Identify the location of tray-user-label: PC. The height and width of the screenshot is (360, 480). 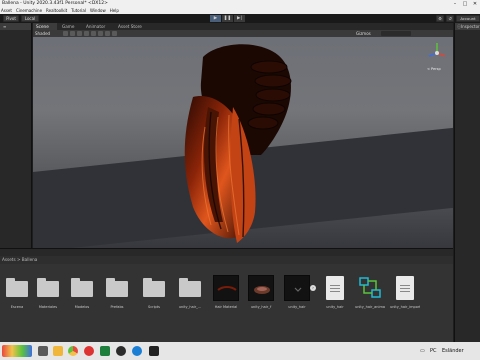
(433, 351).